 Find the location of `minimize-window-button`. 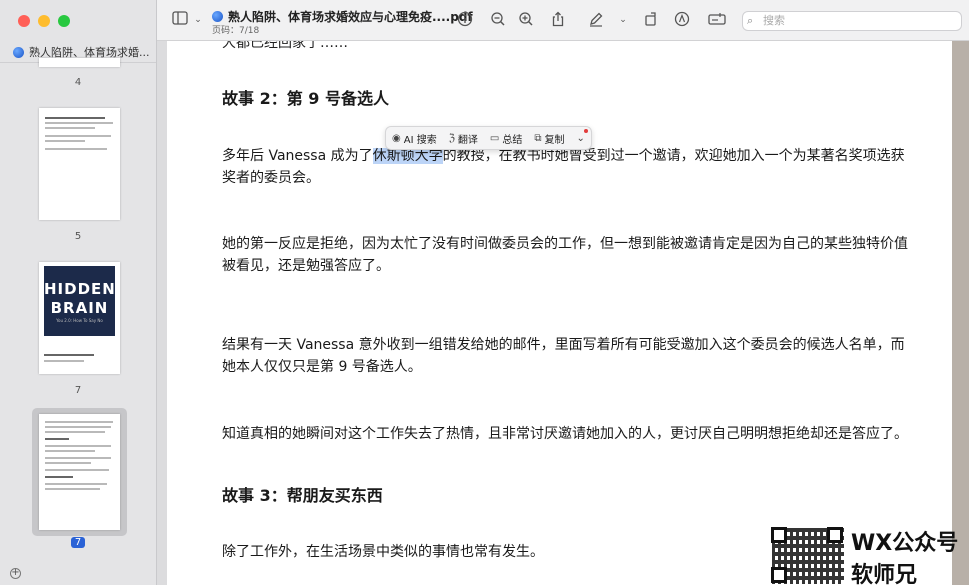

minimize-window-button is located at coordinates (44, 21).